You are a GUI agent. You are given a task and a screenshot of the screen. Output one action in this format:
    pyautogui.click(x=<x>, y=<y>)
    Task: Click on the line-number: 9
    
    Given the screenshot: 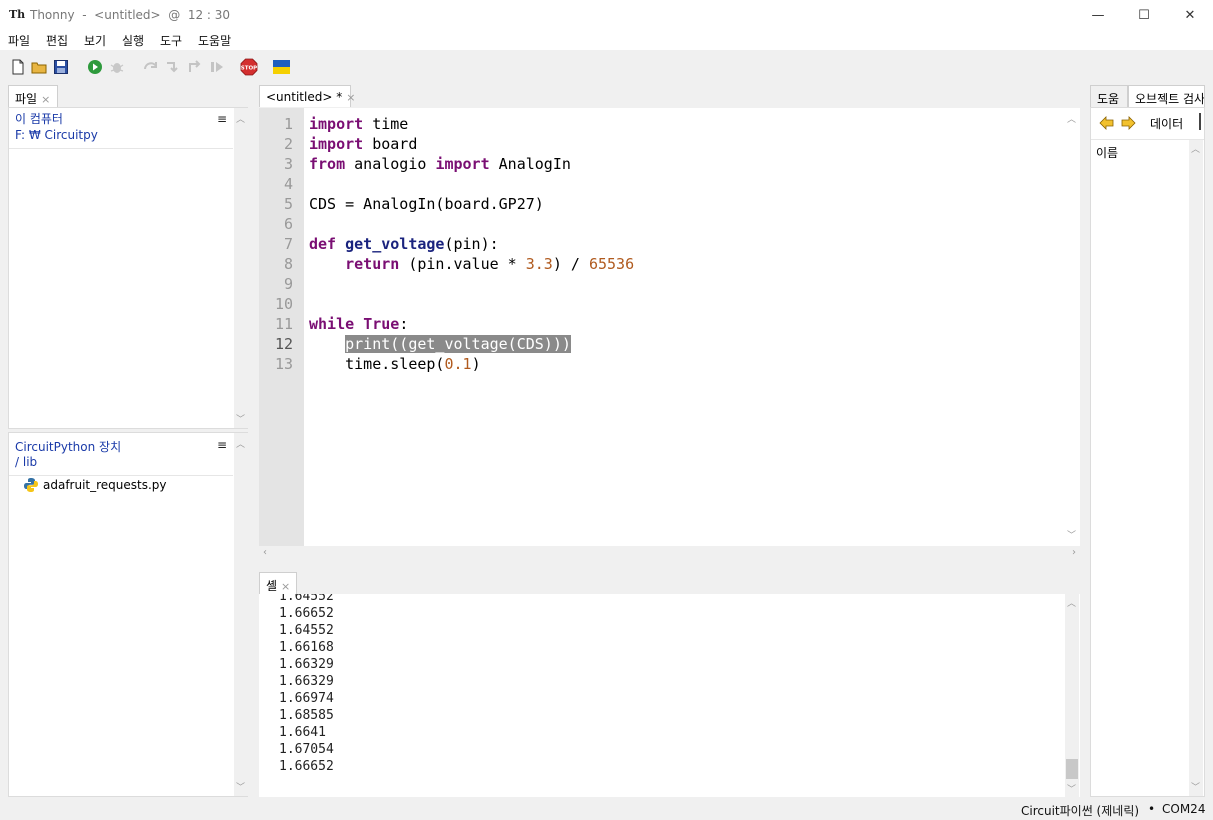 What is the action you would take?
    pyautogui.click(x=288, y=284)
    